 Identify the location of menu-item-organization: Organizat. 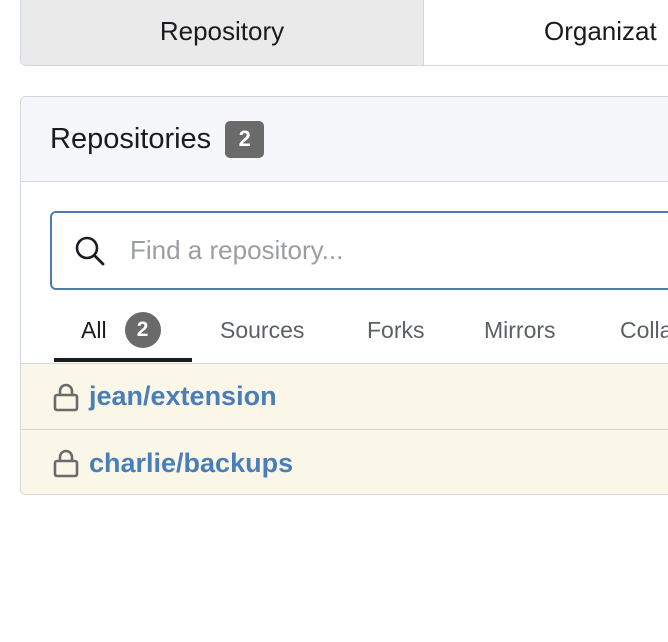
(546, 32).